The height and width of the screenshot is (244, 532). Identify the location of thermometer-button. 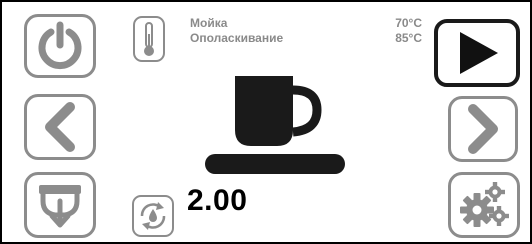
(149, 39).